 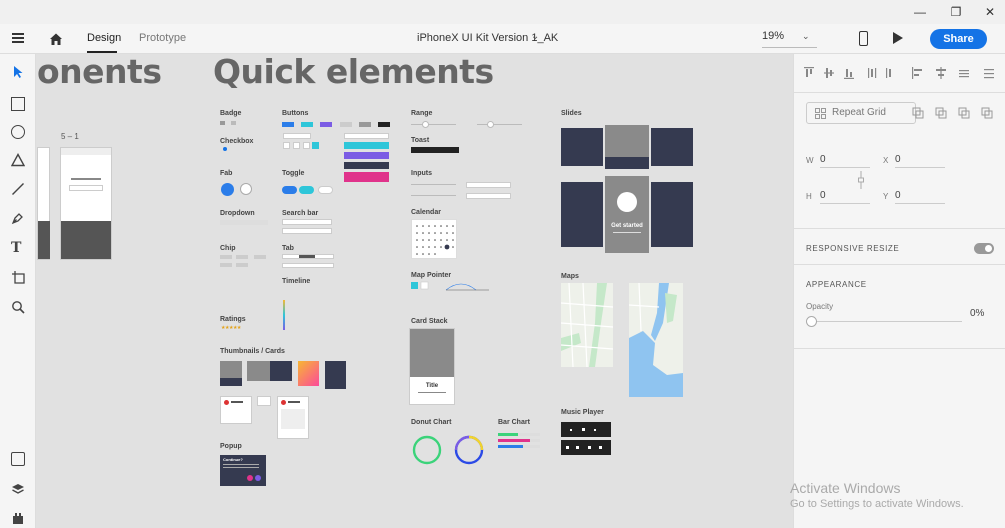 What do you see at coordinates (70, 136) in the screenshot?
I see `artboard-label: 5 – 1` at bounding box center [70, 136].